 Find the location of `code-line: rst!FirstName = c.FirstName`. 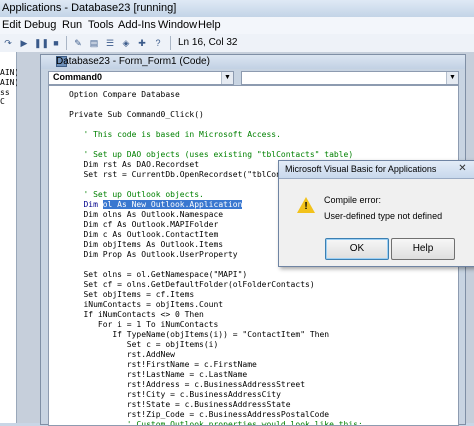

code-line: rst!FirstName = c.FirstName is located at coordinates (163, 365).